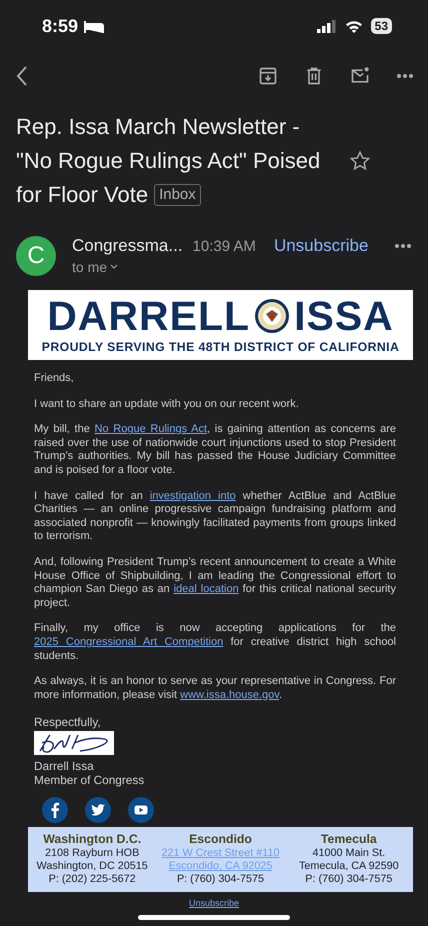 The image size is (428, 926). What do you see at coordinates (151, 429) in the screenshot?
I see `text-link: No Rogue Rulings Act` at bounding box center [151, 429].